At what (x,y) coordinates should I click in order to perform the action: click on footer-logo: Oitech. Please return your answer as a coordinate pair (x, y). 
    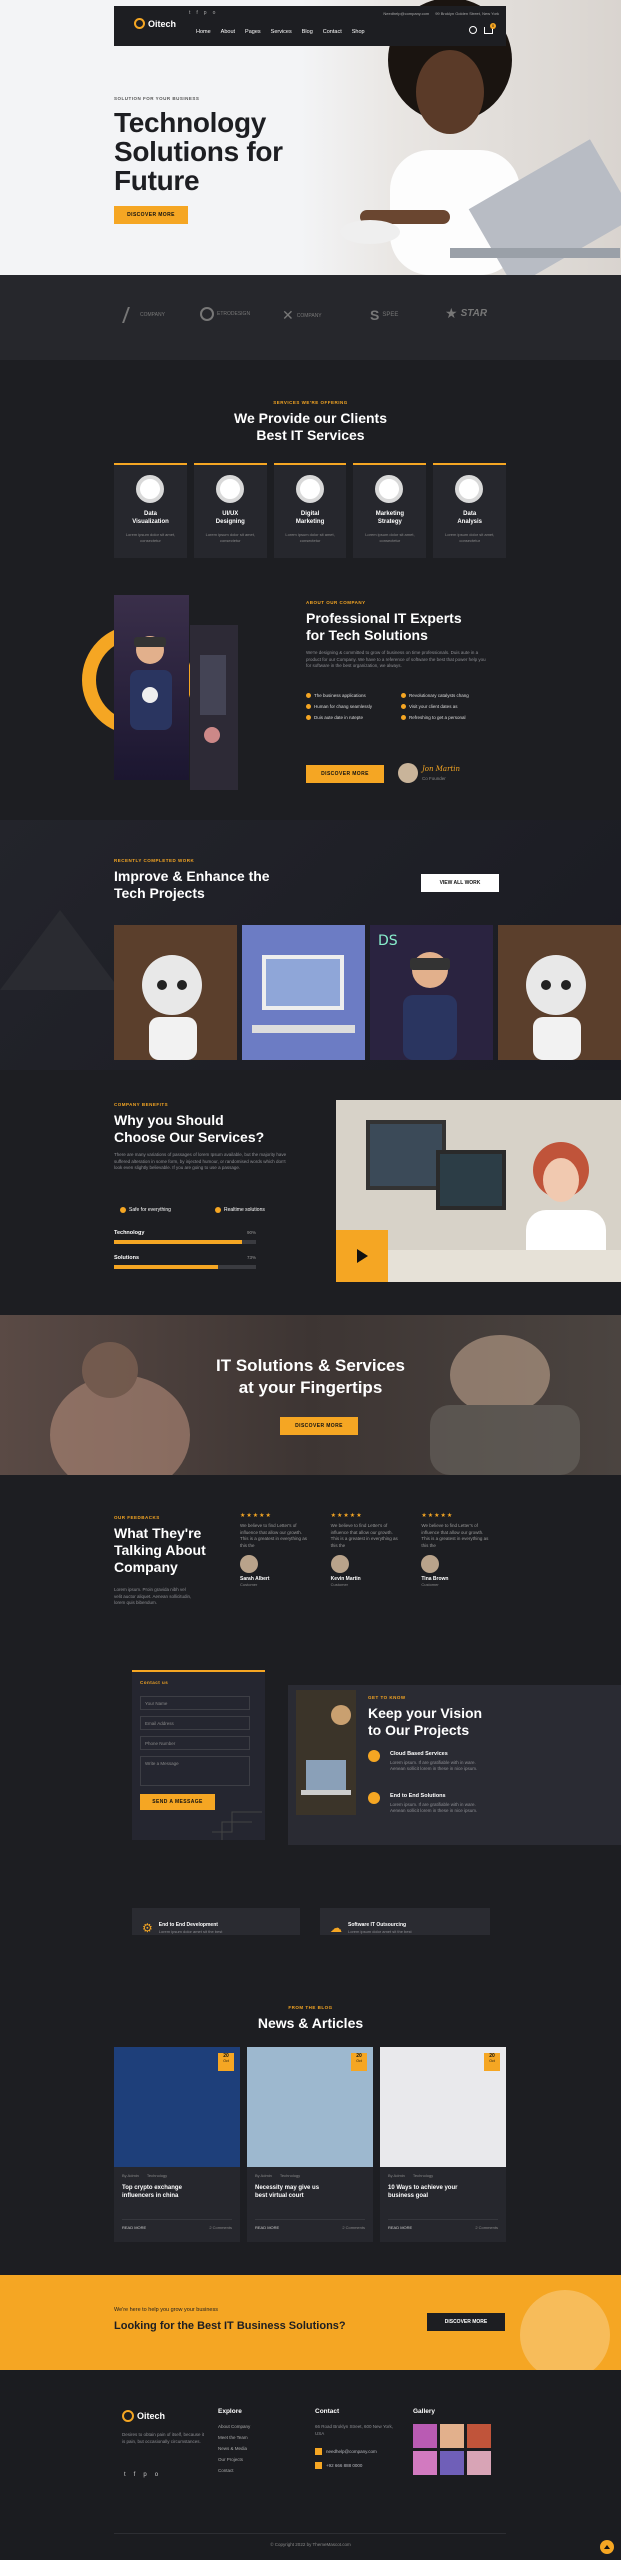
    Looking at the image, I should click on (143, 2416).